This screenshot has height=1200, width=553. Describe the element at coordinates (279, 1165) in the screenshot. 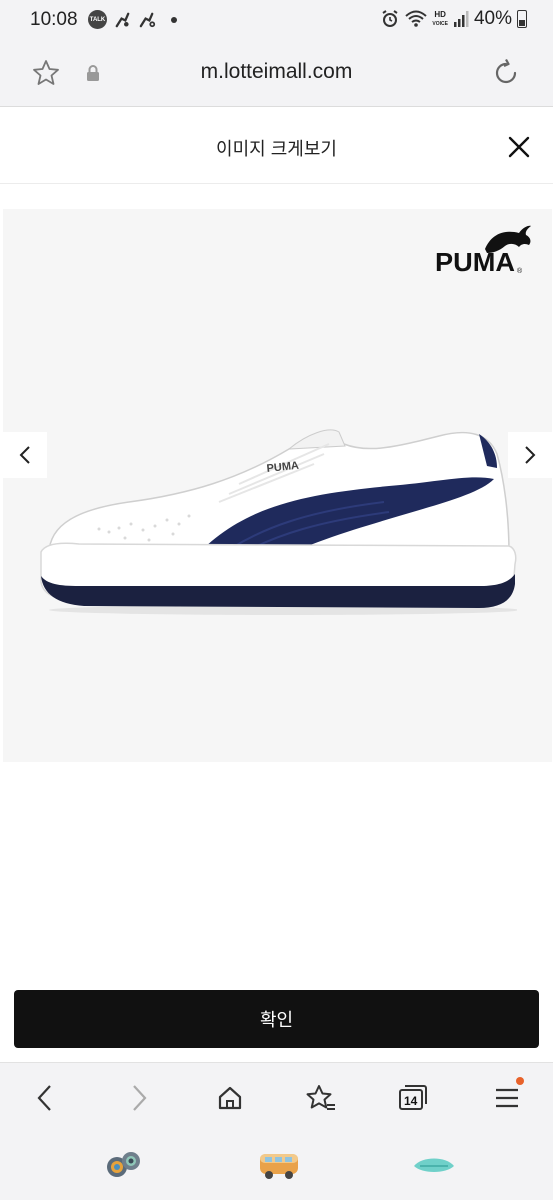

I see `app-shortcut-van-icon` at that location.